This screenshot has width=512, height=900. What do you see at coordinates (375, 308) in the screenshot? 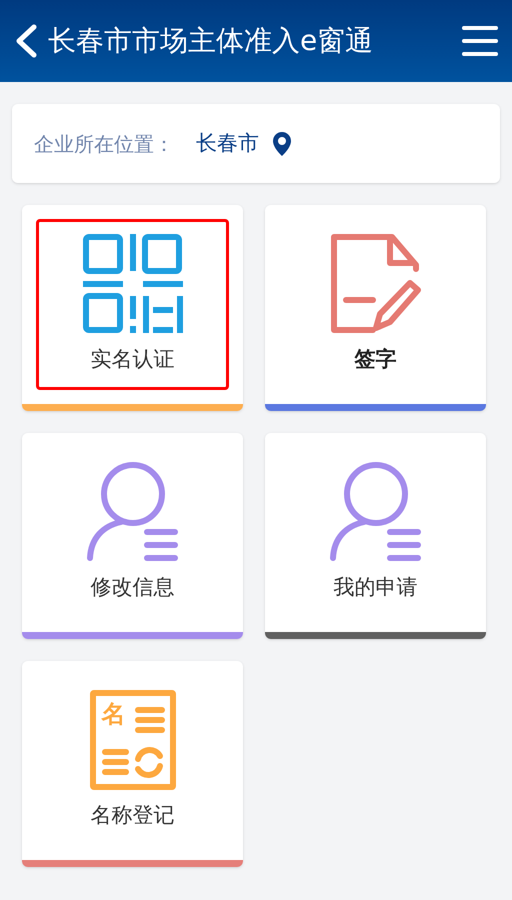
I see `feature-tile: 签字` at bounding box center [375, 308].